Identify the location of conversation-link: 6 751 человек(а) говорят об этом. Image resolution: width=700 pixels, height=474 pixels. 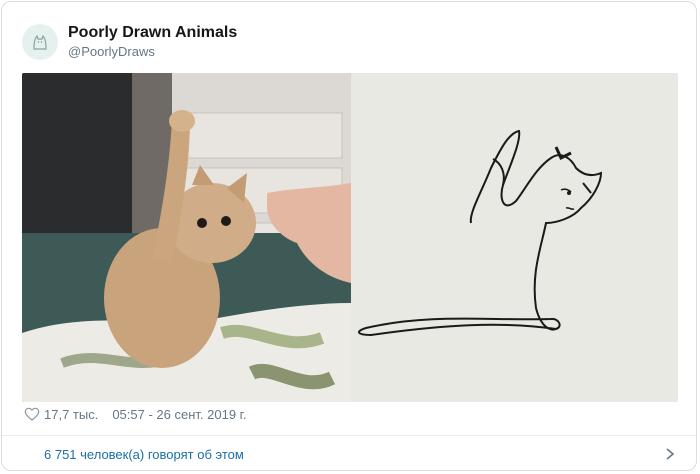
(349, 454).